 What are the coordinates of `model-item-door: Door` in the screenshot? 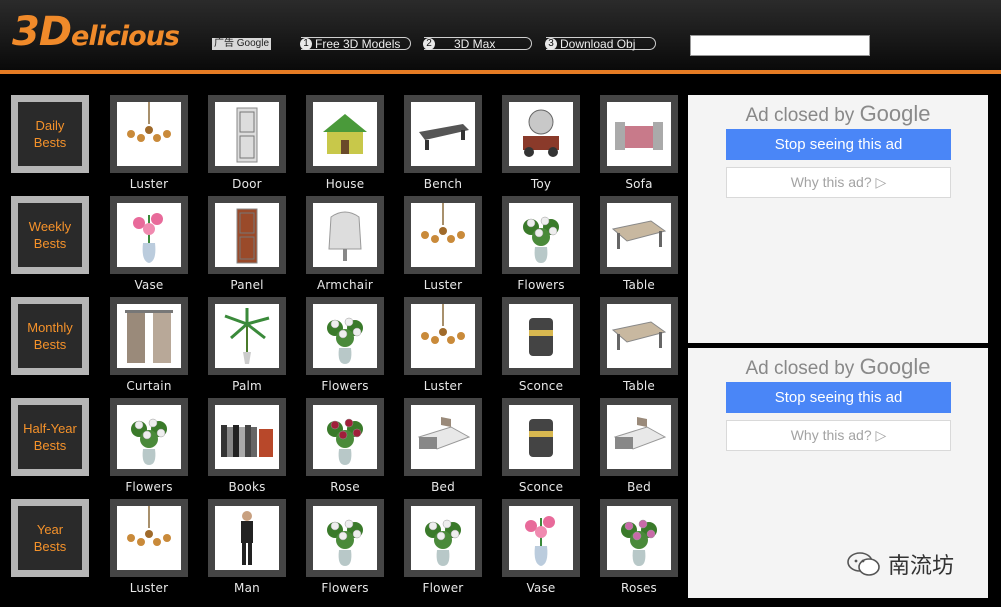 It's located at (247, 143).